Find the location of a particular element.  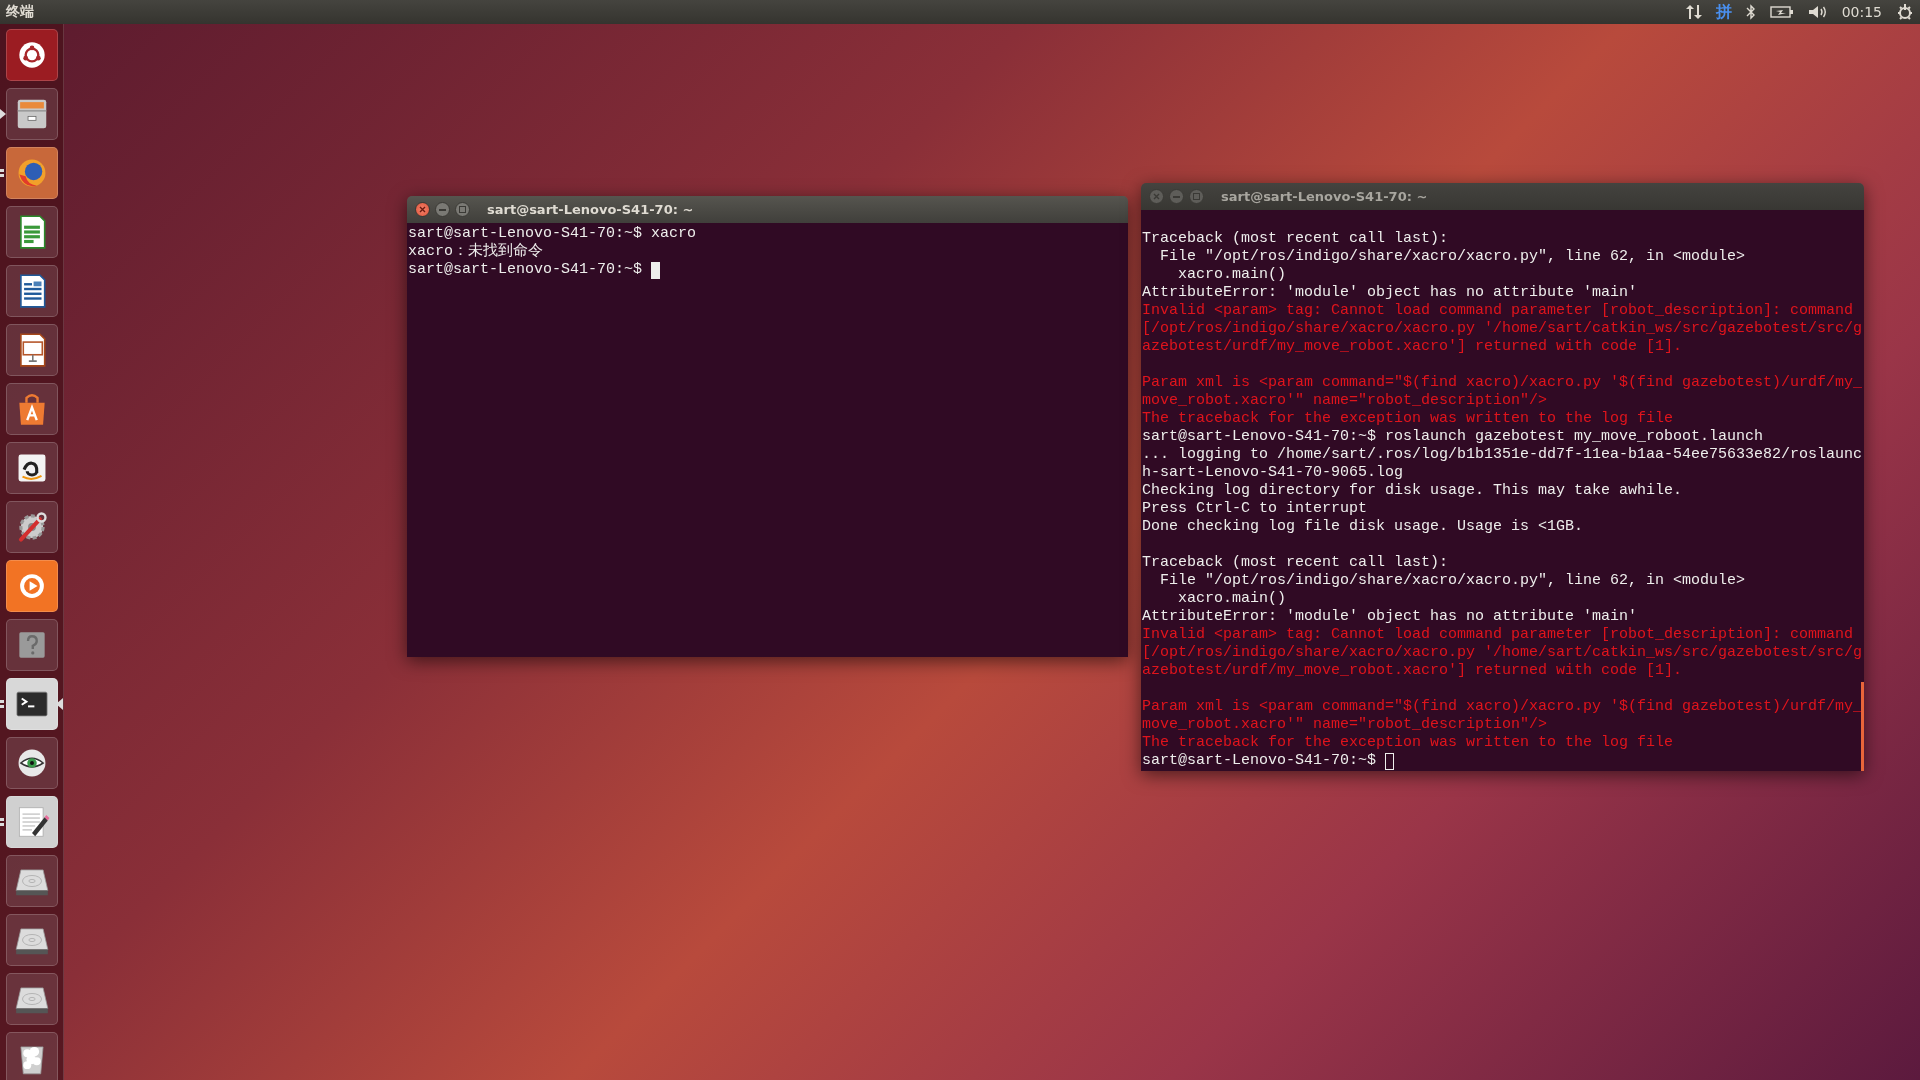

terminal-line: sart@sart-Lenovo-S41-70:~$ xacro is located at coordinates (553, 233).